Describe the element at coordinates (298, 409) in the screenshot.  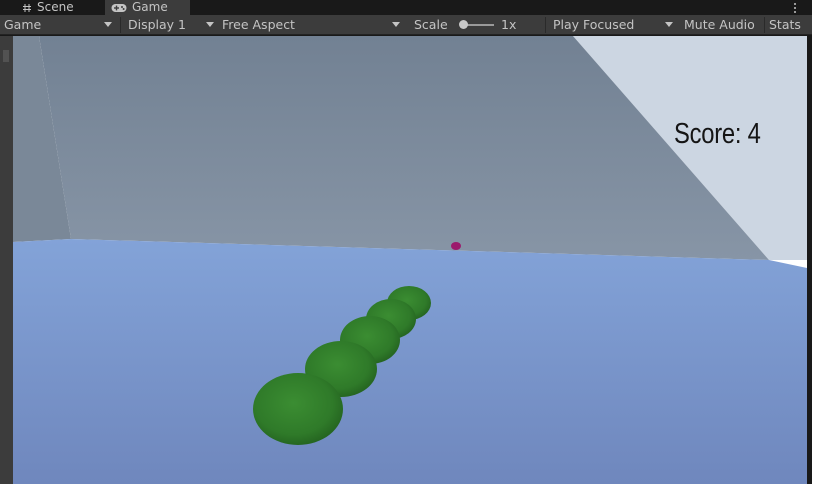
I see `snake-head` at that location.